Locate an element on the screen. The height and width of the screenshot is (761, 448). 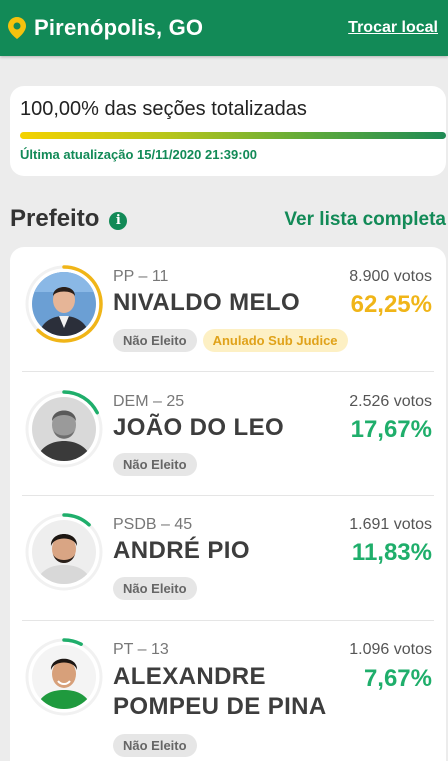
candidate-percent: 17,67% is located at coordinates (391, 429).